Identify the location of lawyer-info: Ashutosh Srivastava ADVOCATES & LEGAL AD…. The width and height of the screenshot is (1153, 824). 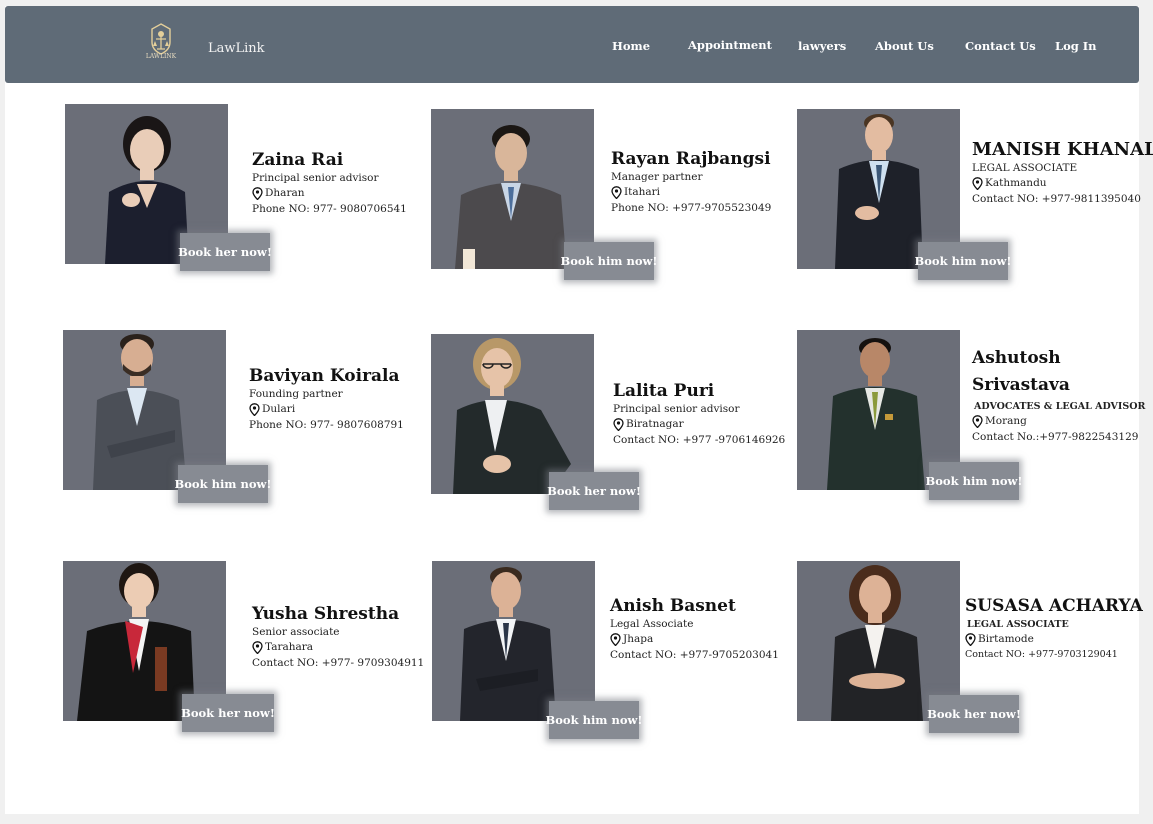
(1058, 395).